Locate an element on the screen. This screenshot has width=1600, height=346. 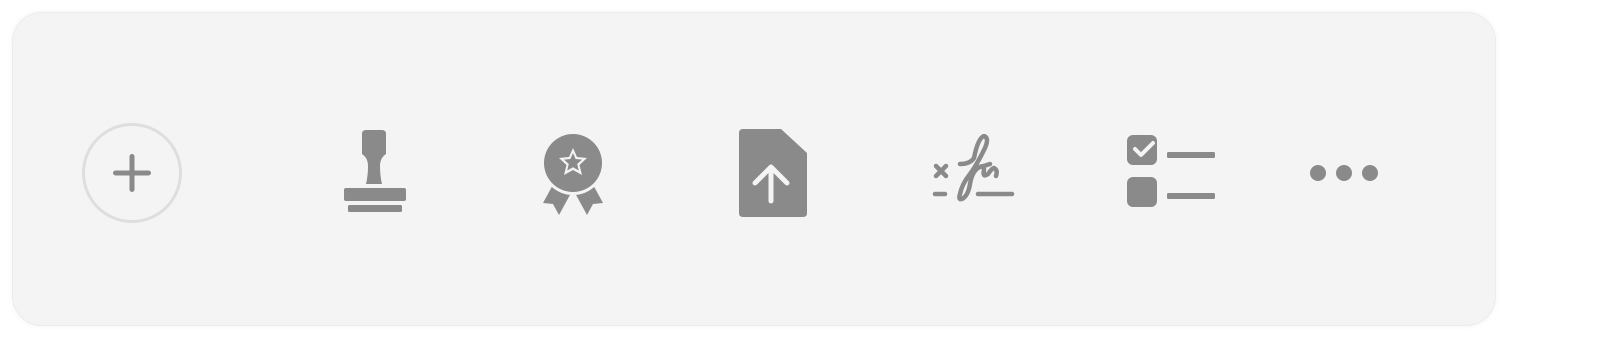
signature-icon is located at coordinates (973, 173).